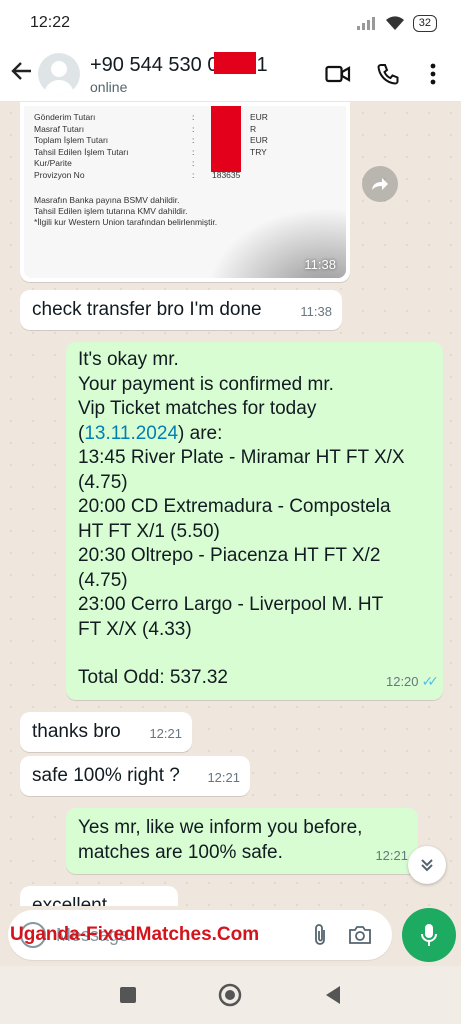 The height and width of the screenshot is (1024, 461). I want to click on recents-icon, so click(127, 995).